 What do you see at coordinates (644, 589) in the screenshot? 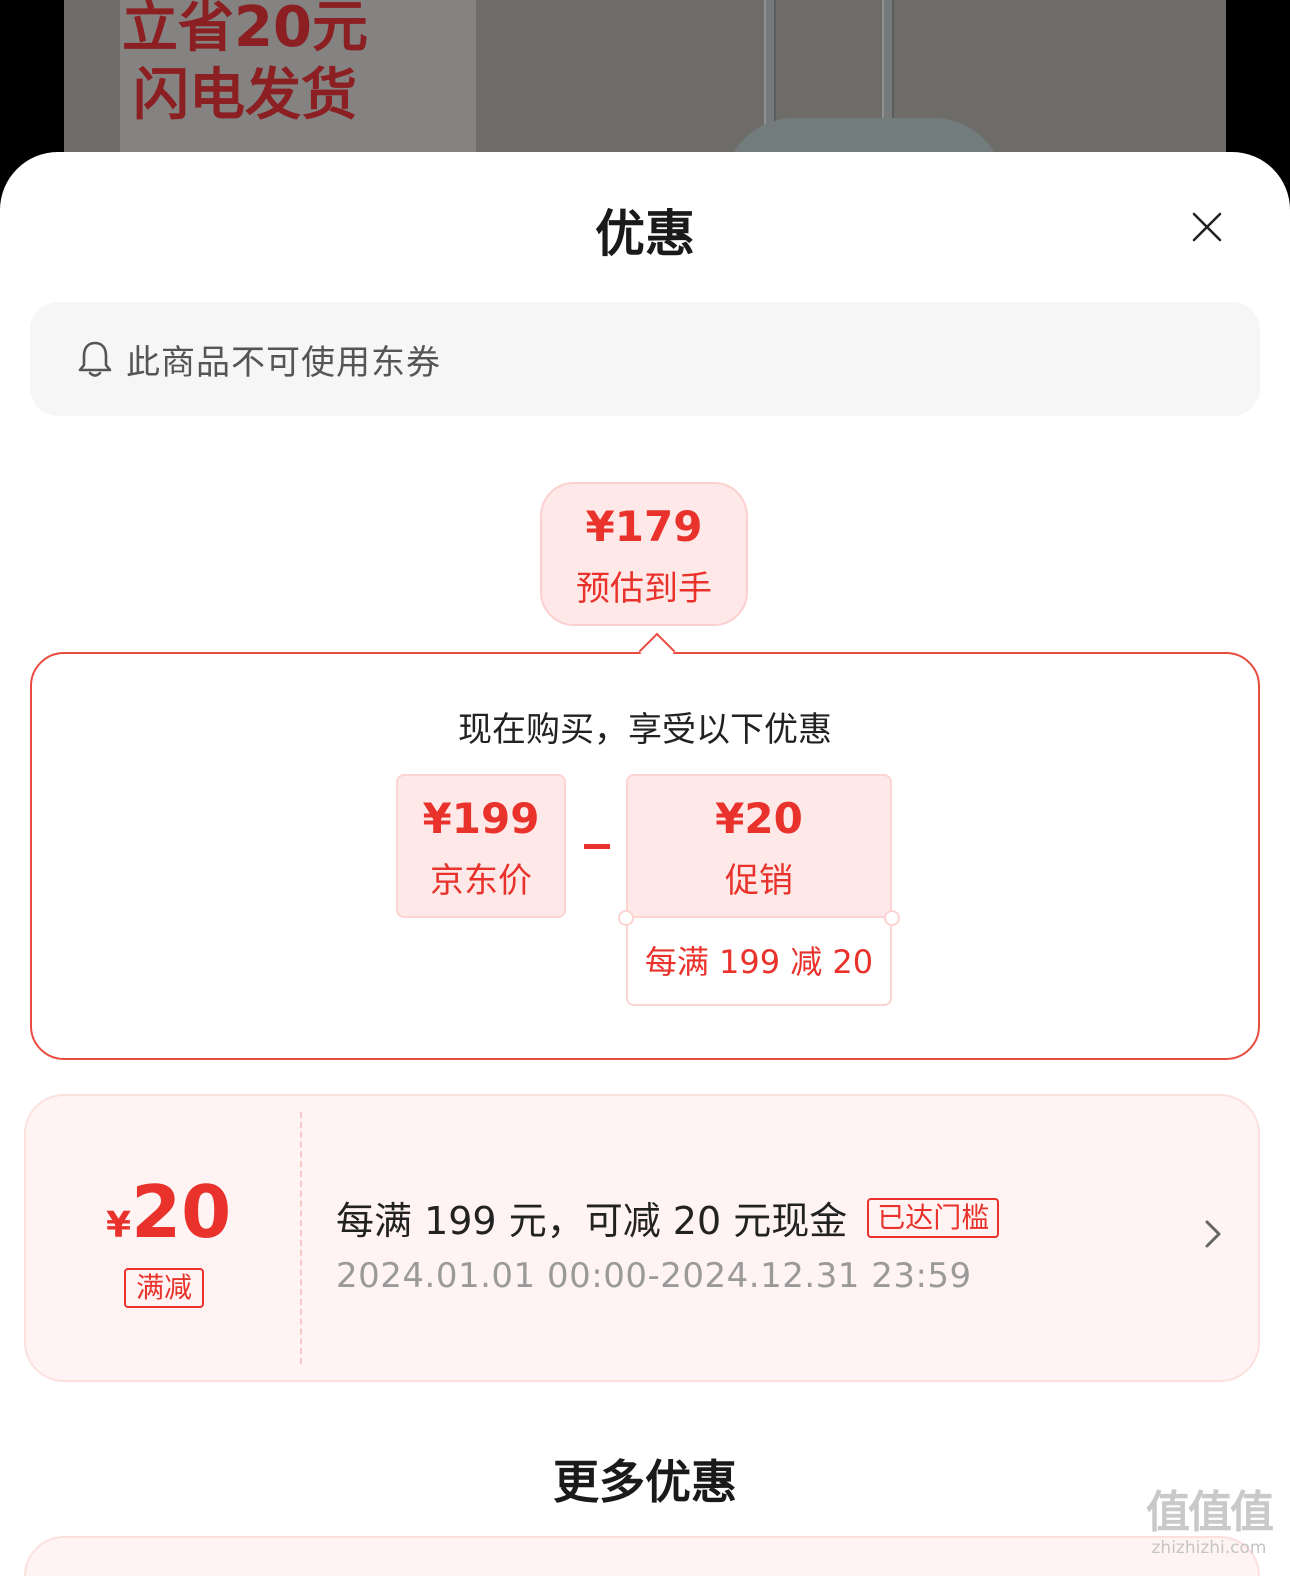
I see `estimated-price-label: 预估到手` at bounding box center [644, 589].